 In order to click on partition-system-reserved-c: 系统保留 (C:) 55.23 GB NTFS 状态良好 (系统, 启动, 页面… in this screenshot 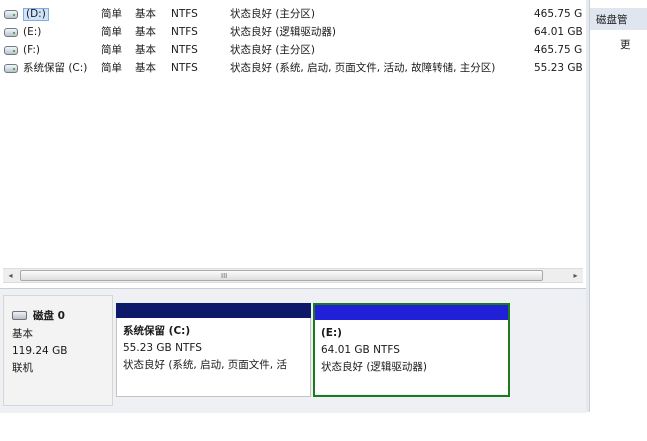, I will do `click(213, 350)`.